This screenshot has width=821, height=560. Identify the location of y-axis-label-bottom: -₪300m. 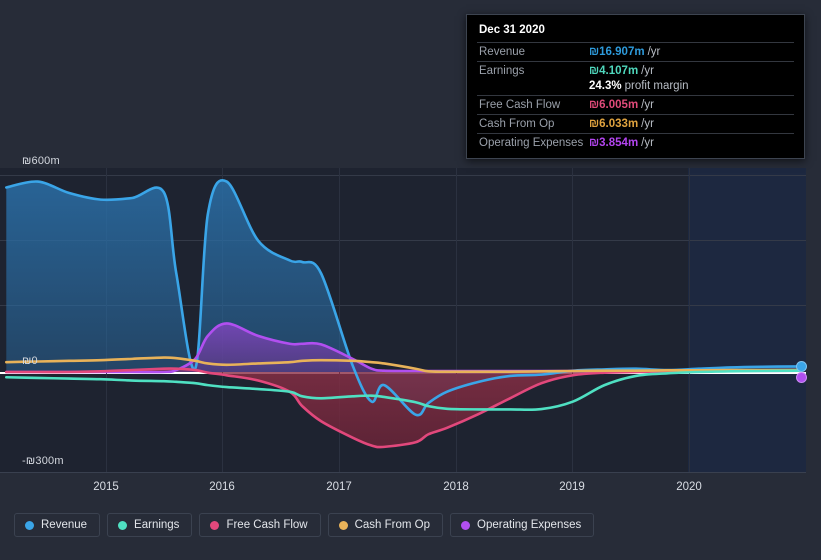
(43, 461).